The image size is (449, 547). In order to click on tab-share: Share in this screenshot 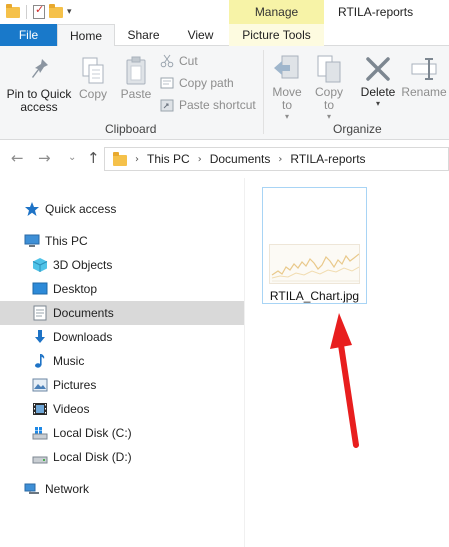, I will do `click(143, 35)`.